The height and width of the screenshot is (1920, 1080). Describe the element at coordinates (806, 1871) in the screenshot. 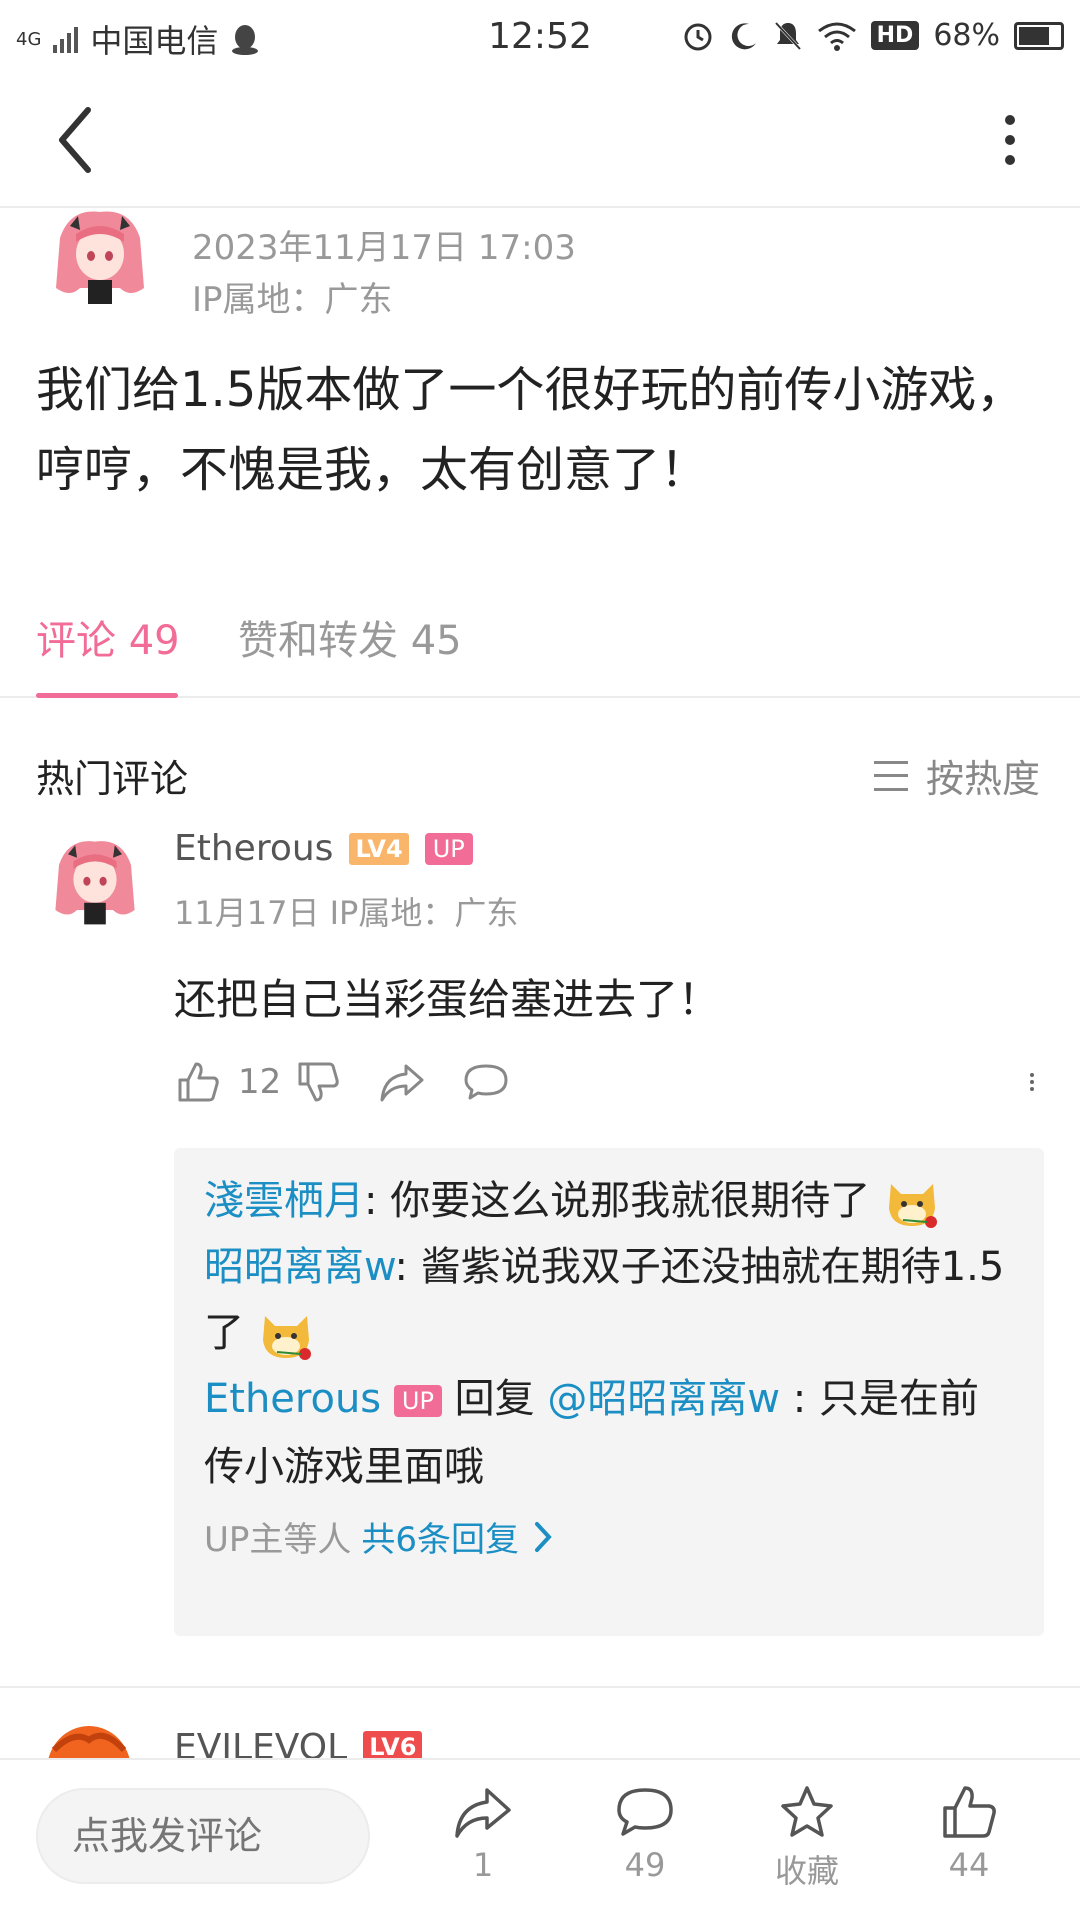

I see `favorite-label: 收藏` at that location.